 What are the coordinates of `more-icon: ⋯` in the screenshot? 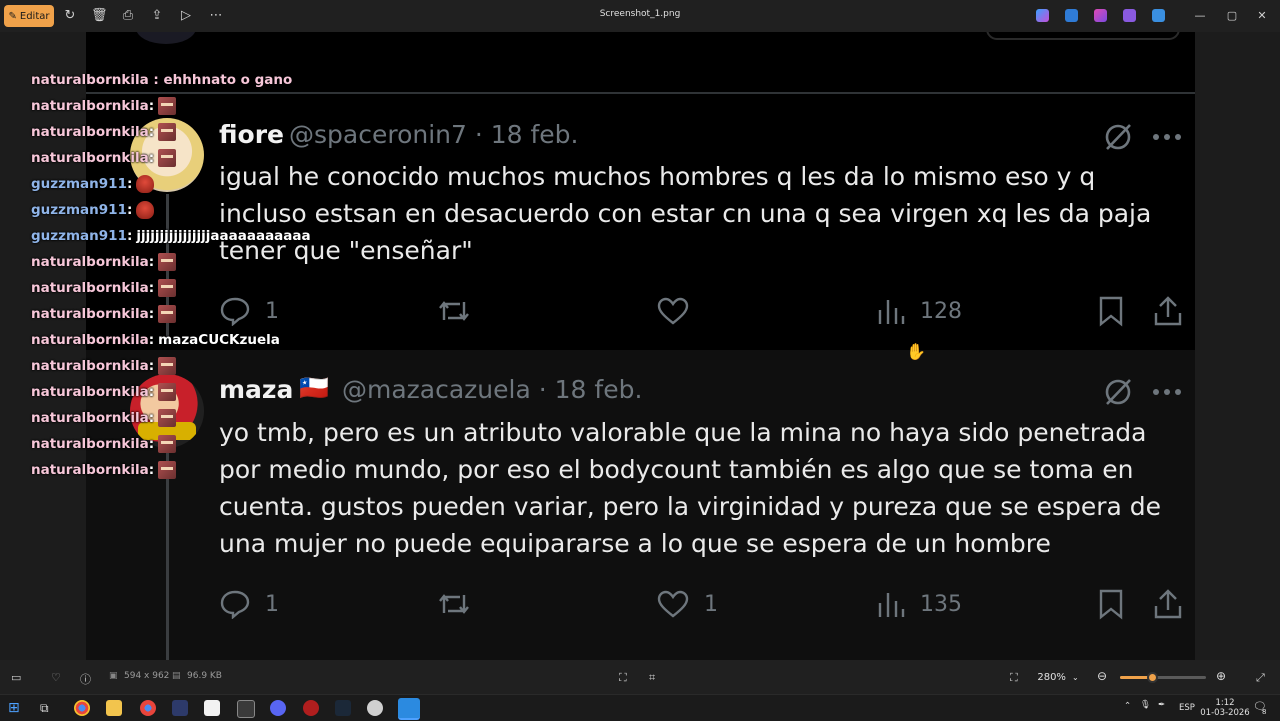 It's located at (216, 16).